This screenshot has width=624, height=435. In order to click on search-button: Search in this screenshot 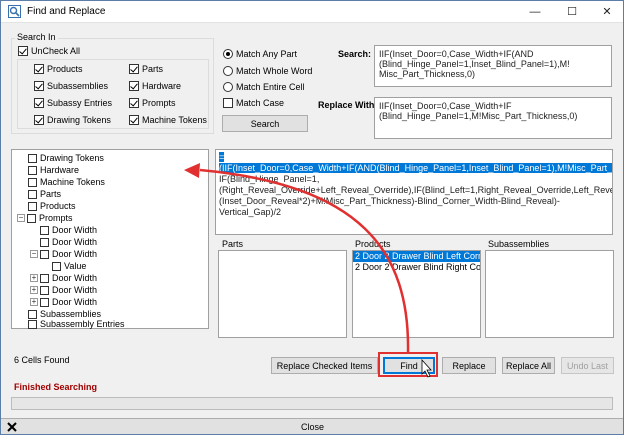, I will do `click(265, 123)`.